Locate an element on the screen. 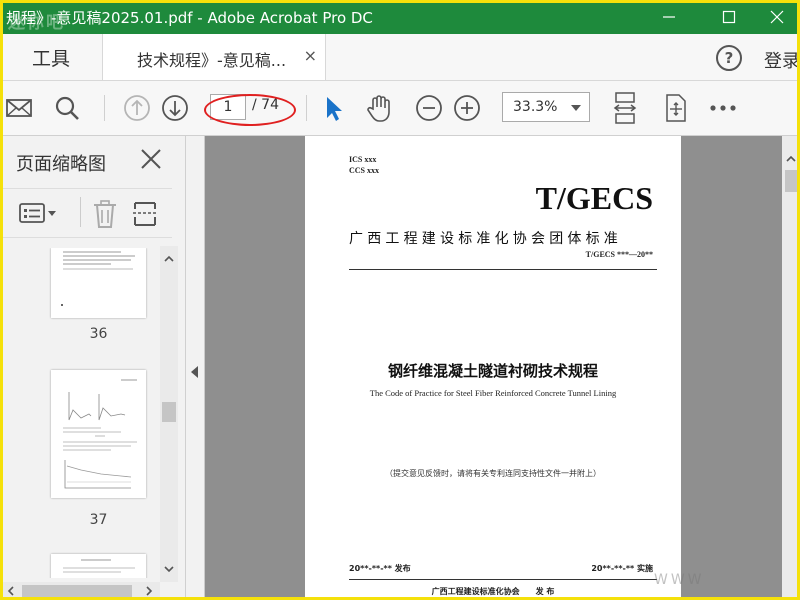  thumbnail-hscrollbar is located at coordinates (80, 591).